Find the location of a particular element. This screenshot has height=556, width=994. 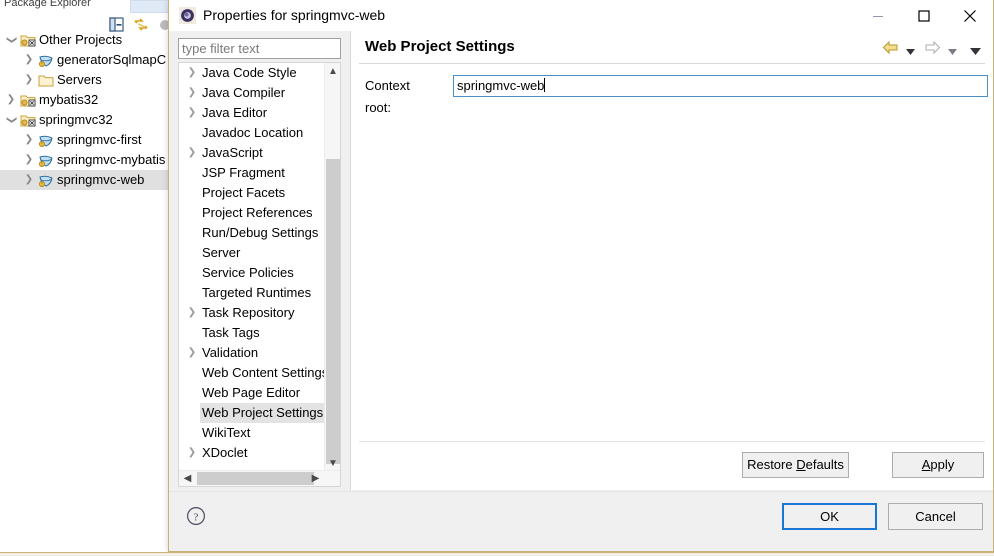

apply-label: Apply is located at coordinates (938, 464).